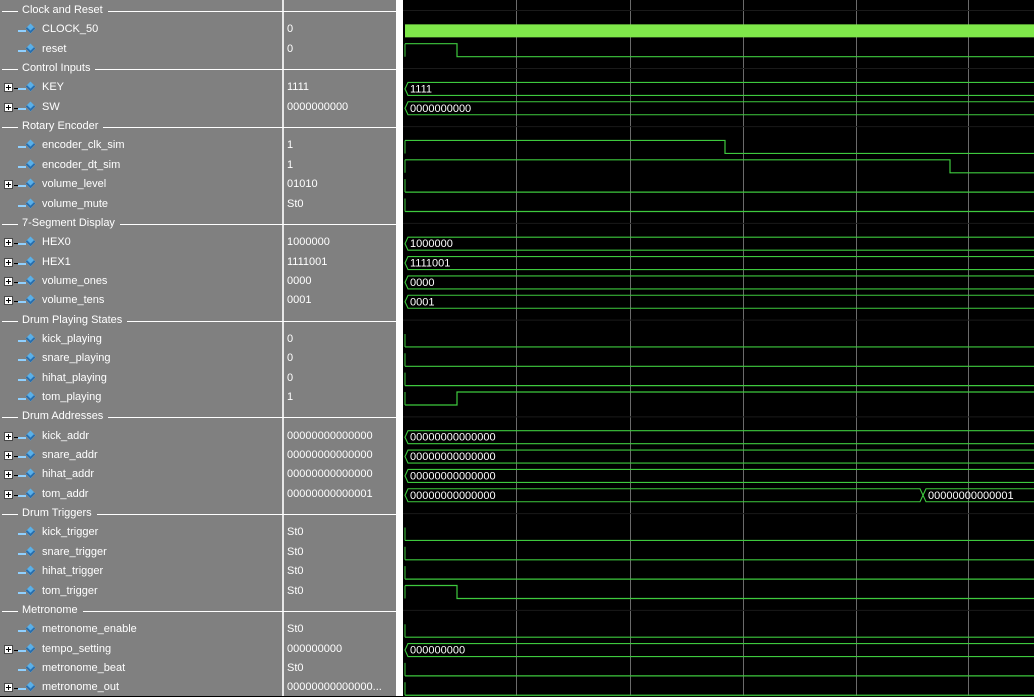  What do you see at coordinates (198, 87) in the screenshot?
I see `signal-row: KEY 1111` at bounding box center [198, 87].